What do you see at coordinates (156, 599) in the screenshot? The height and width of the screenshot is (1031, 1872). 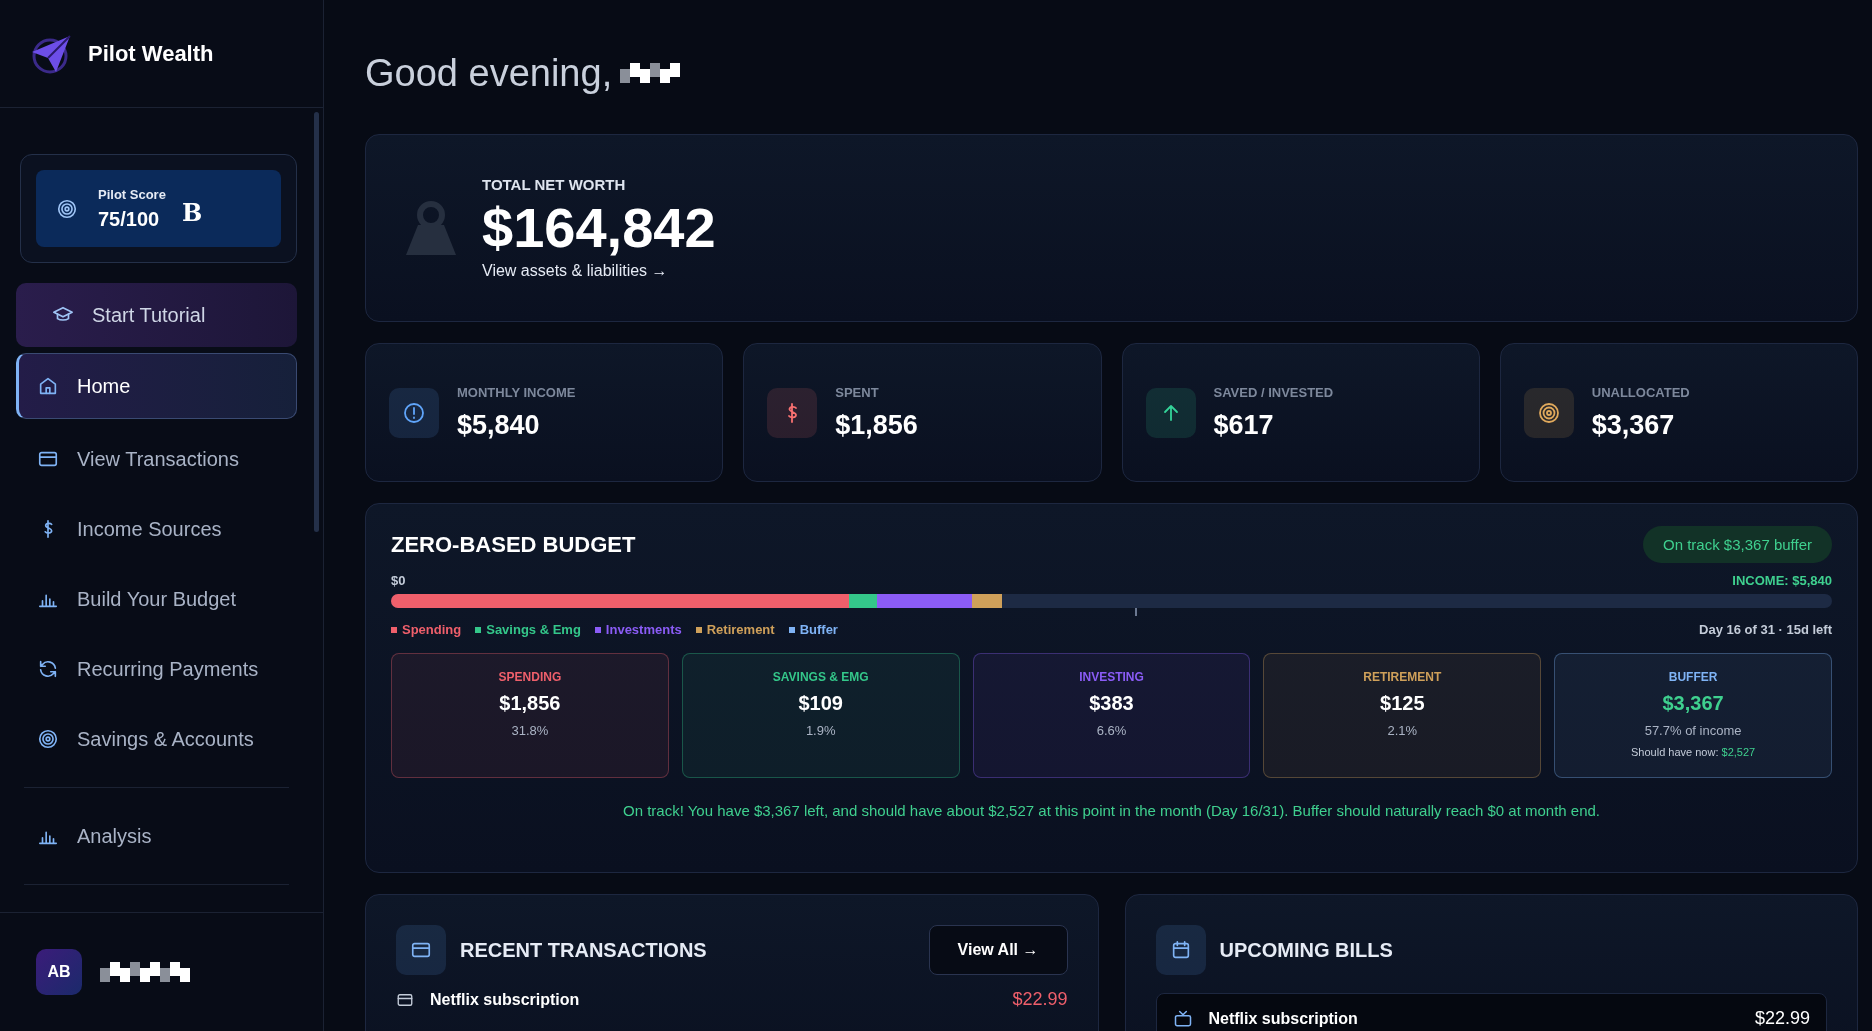 I see `nav-item: Build Your Budget` at bounding box center [156, 599].